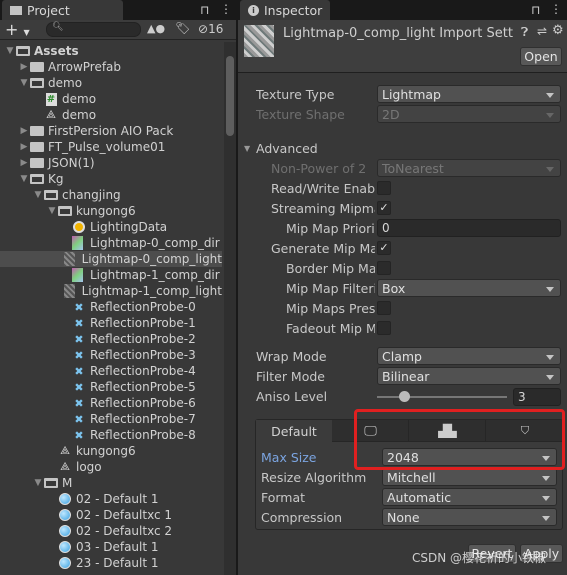 The width and height of the screenshot is (567, 575). Describe the element at coordinates (384, 208) in the screenshot. I see `streaming-mipmaps-checkbox: ✓` at that location.